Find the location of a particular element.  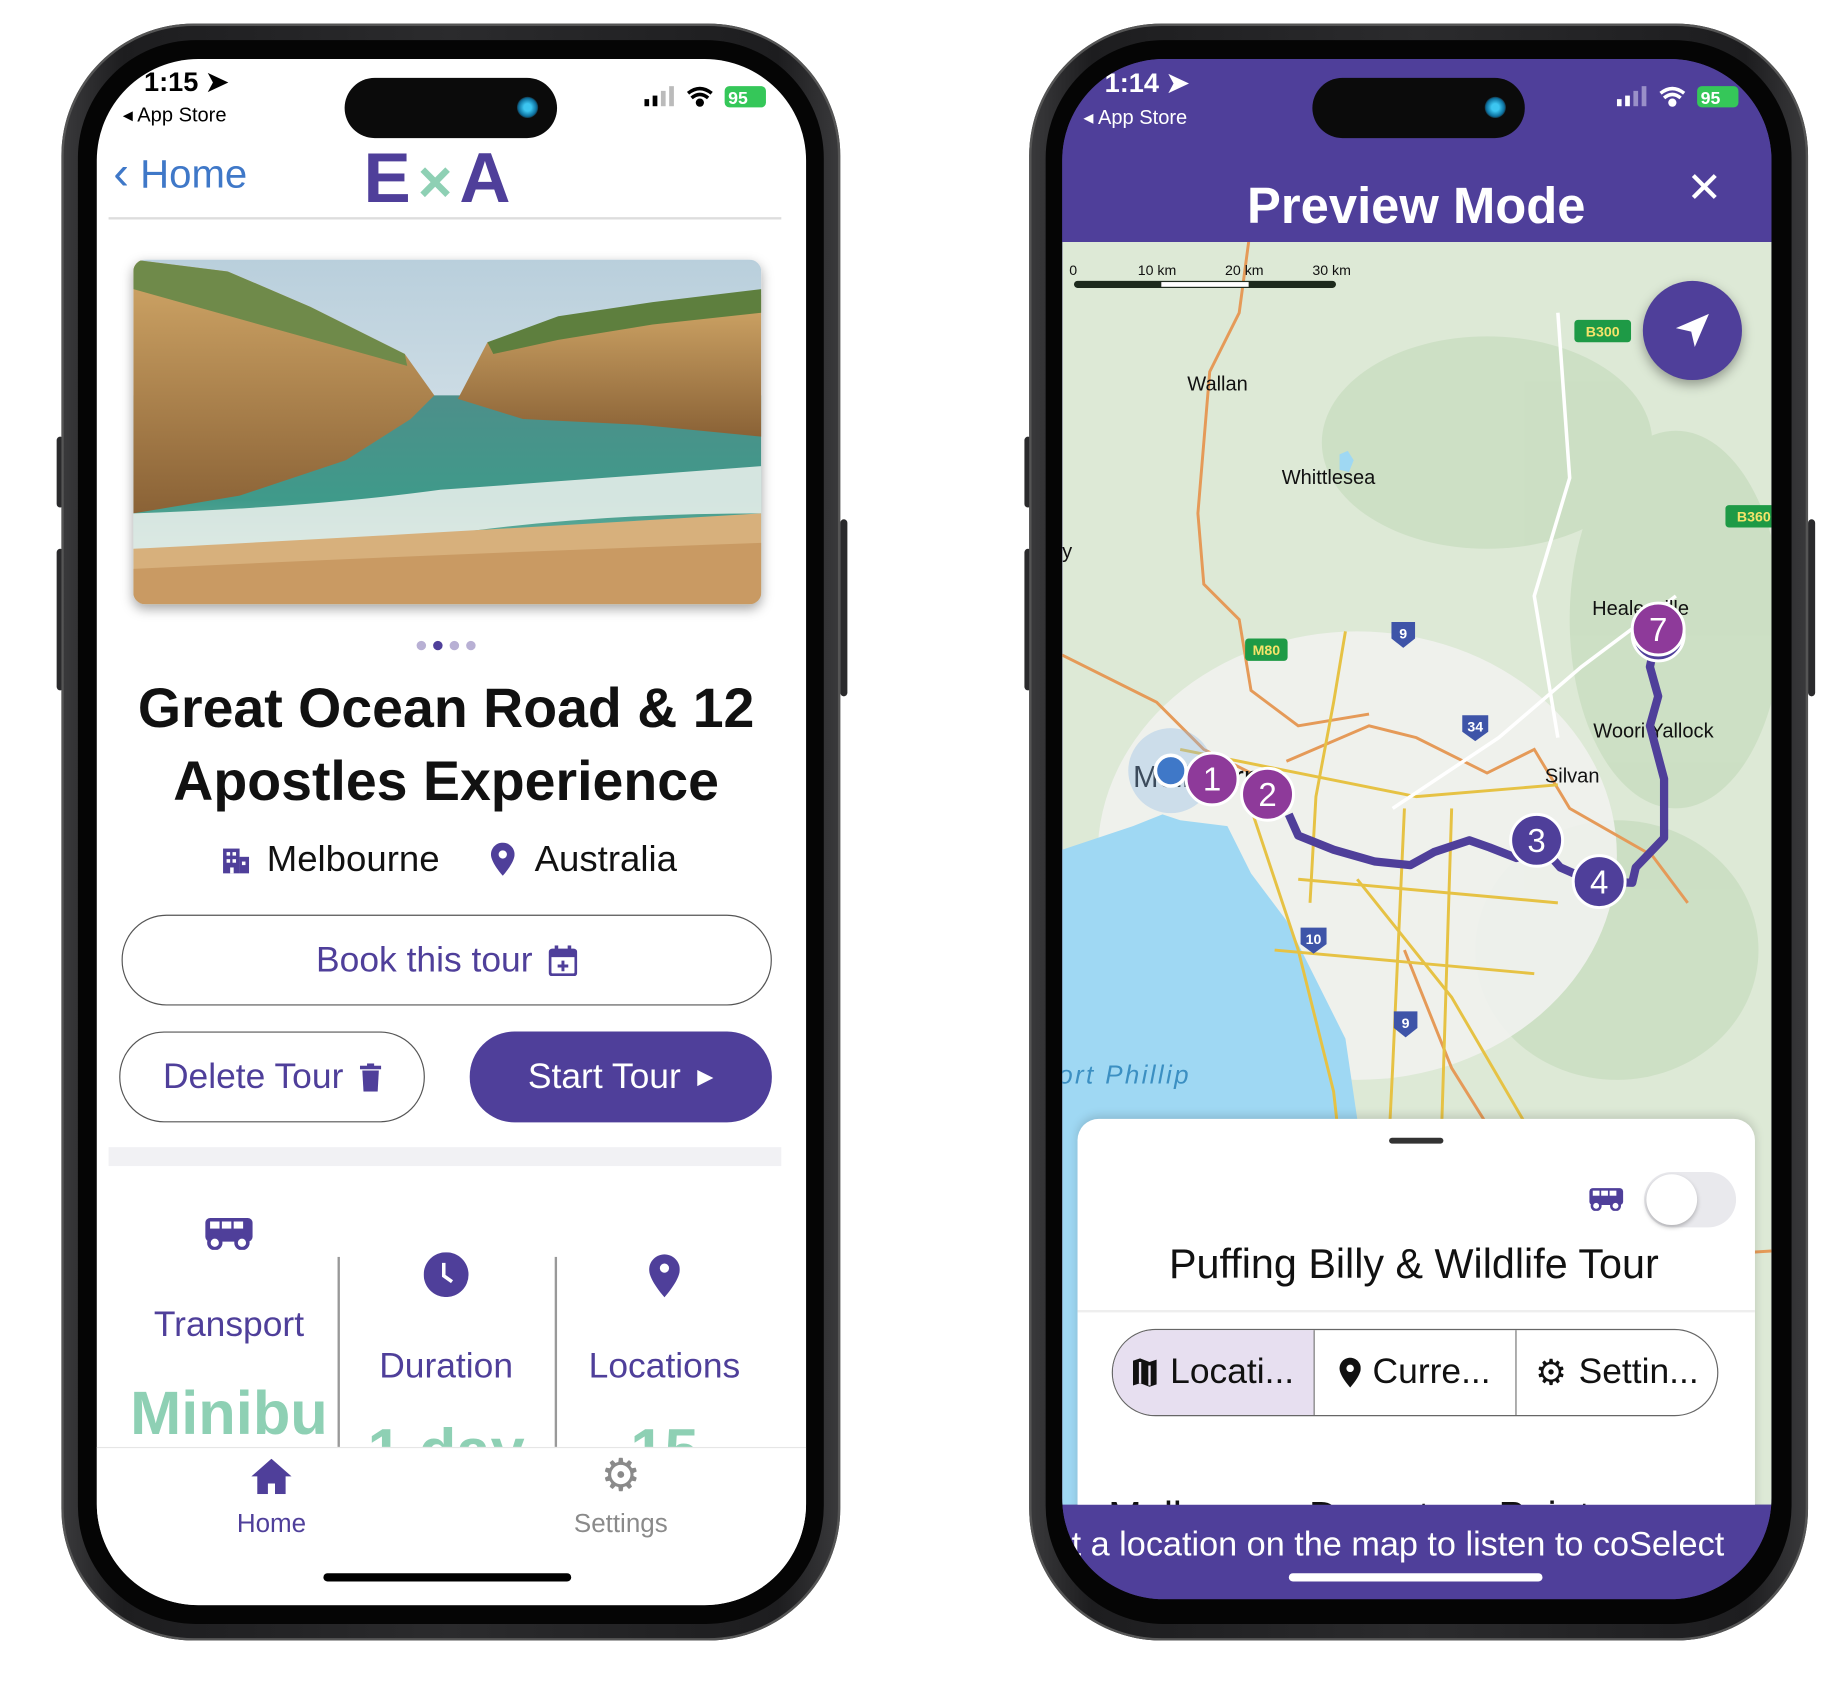

label-silvan: Silvan is located at coordinates (1572, 776).